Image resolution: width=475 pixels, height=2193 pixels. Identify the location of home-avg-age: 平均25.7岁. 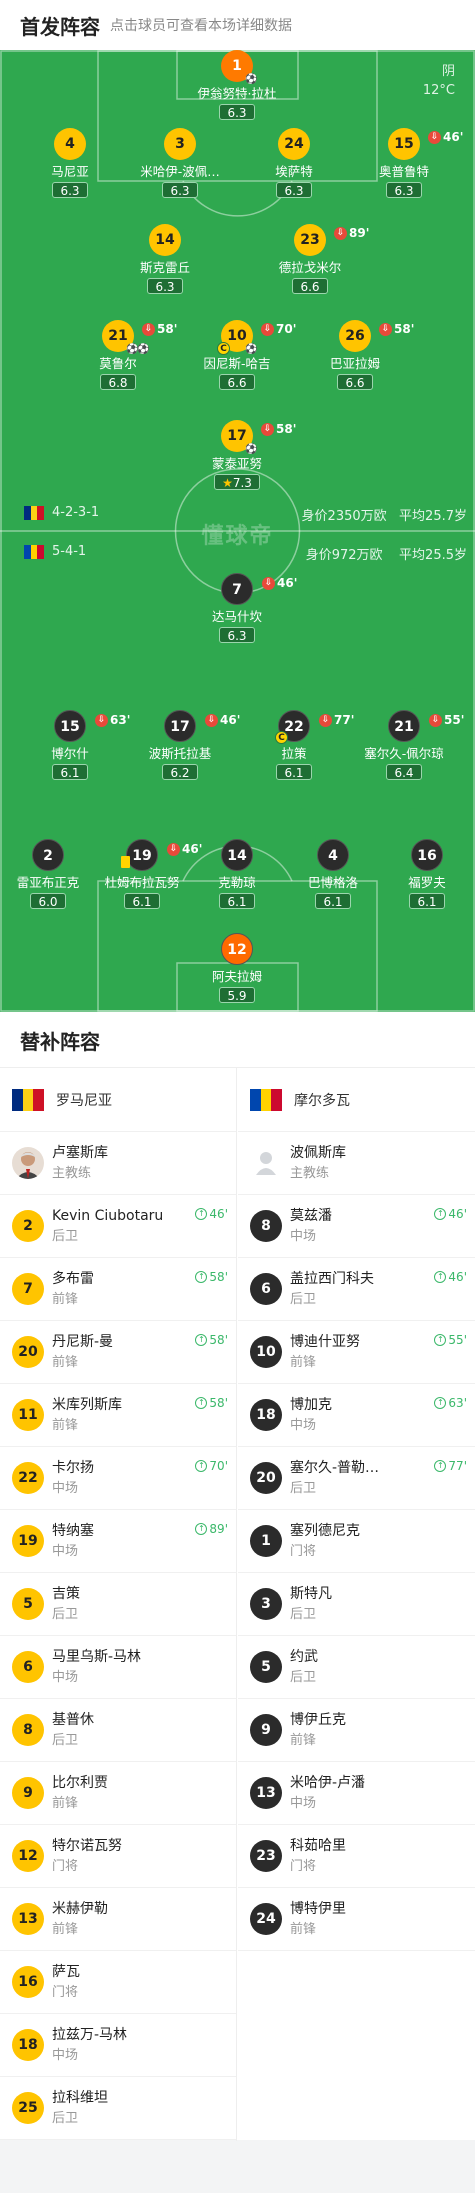
(433, 516).